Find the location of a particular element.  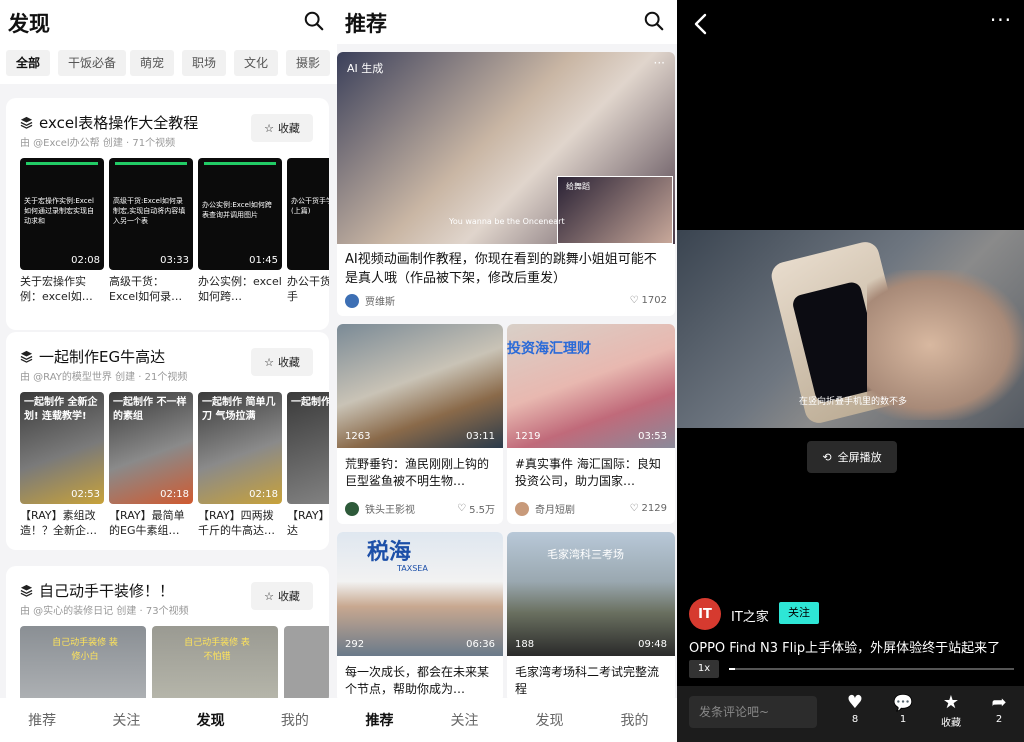

thumb-overlay-text: 办公干货手学会制作表(上篇) is located at coordinates (310, 206).